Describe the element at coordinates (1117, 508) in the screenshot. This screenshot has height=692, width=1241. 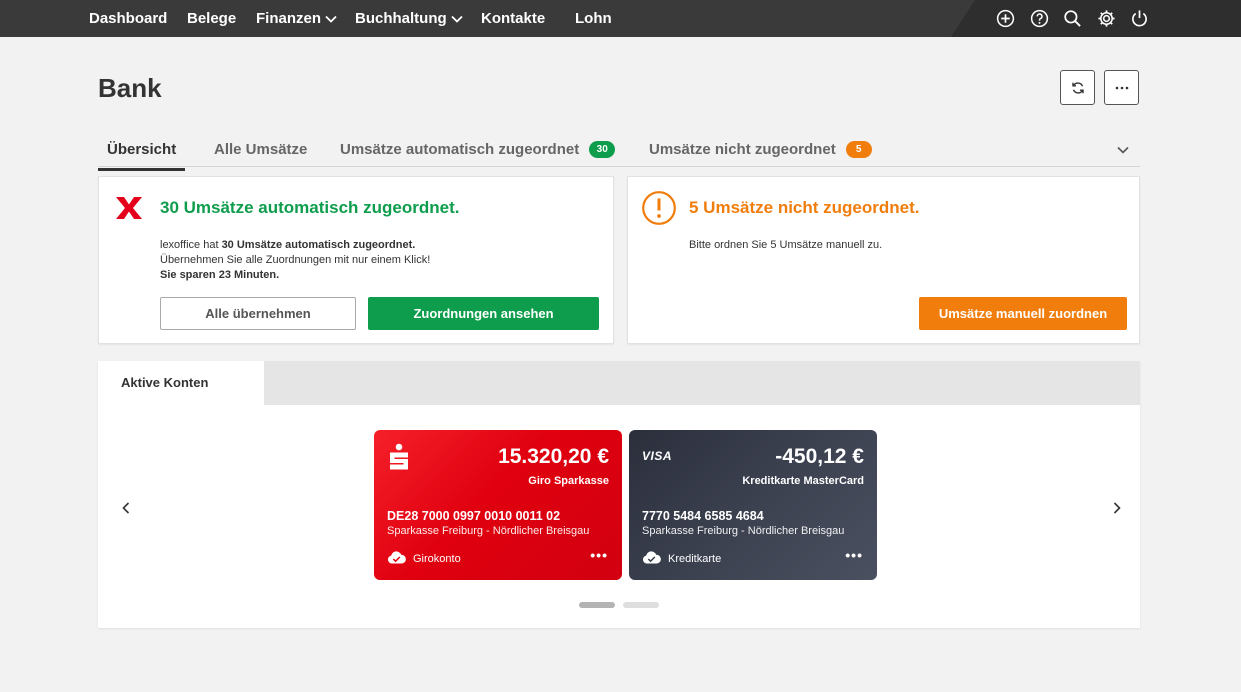
I see `carousel-next-icon` at that location.